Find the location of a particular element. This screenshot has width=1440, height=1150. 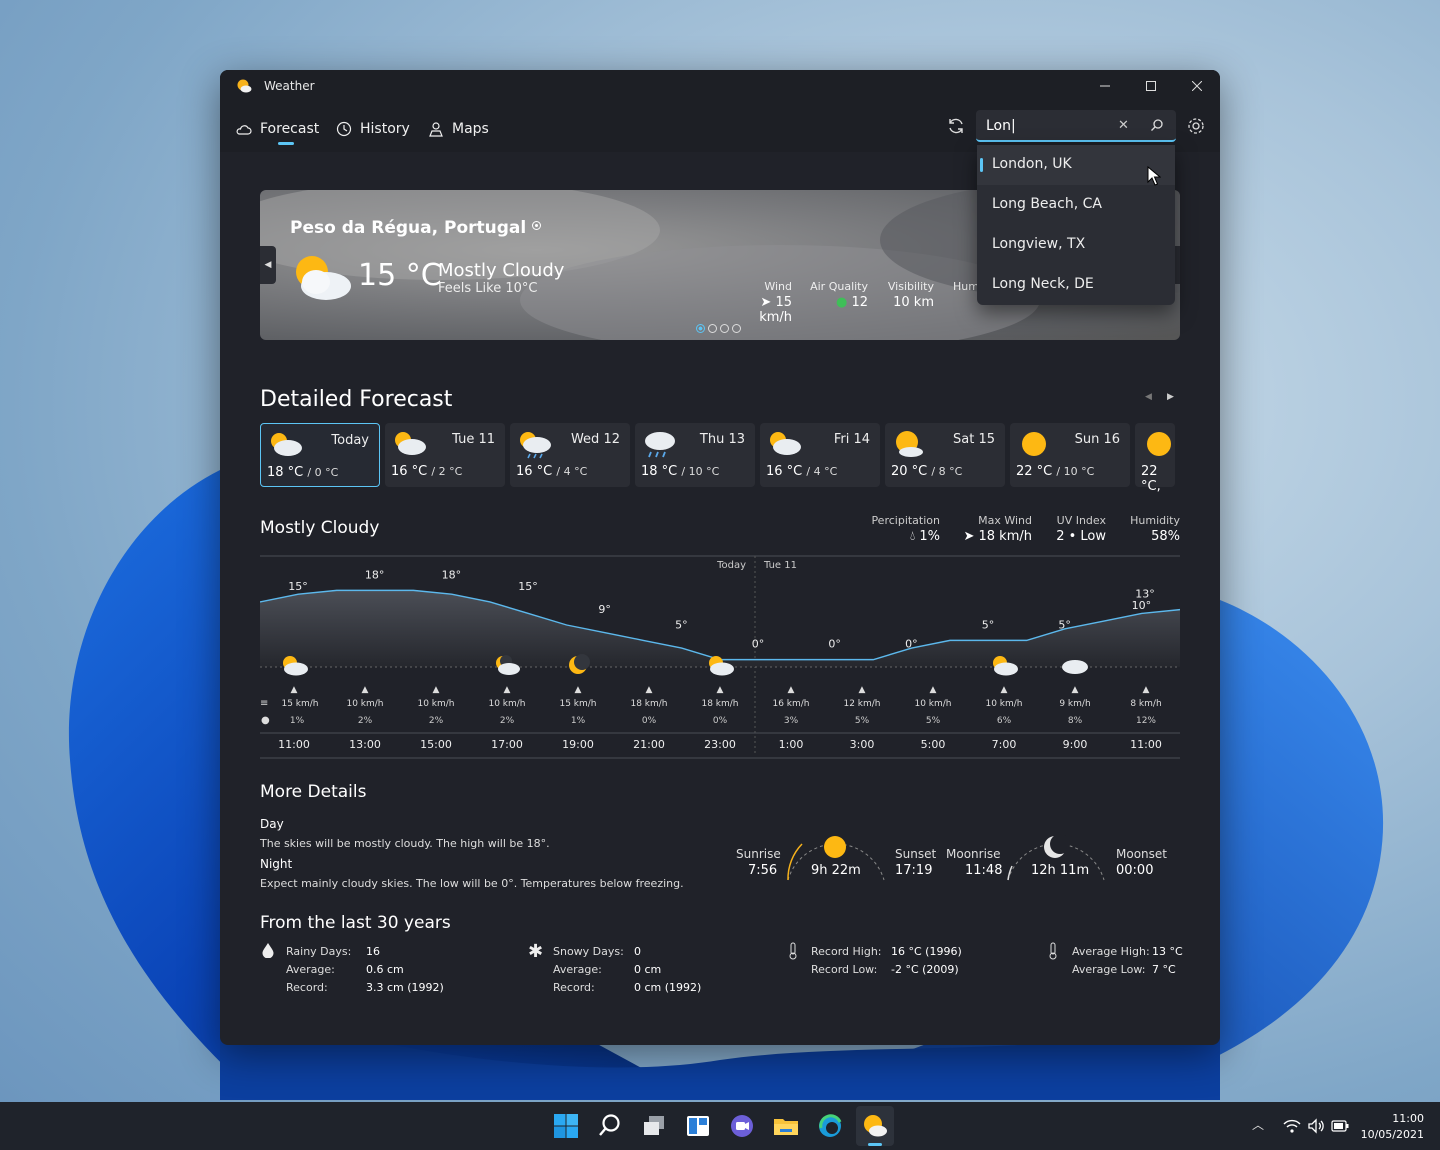

maximize-button is located at coordinates (1151, 86).